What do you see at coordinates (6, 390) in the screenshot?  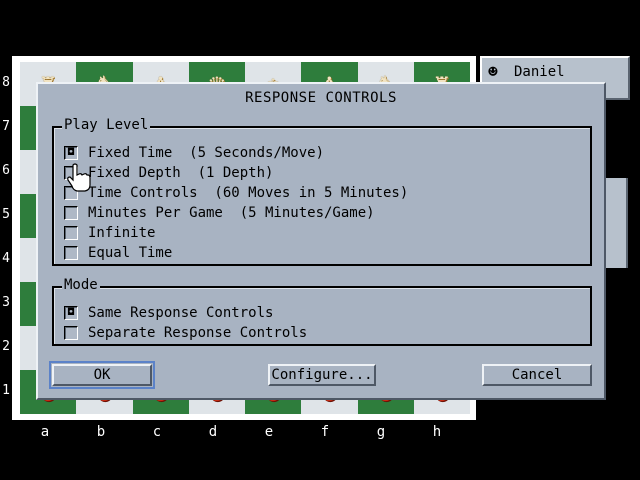 I see `rank-label: 1` at bounding box center [6, 390].